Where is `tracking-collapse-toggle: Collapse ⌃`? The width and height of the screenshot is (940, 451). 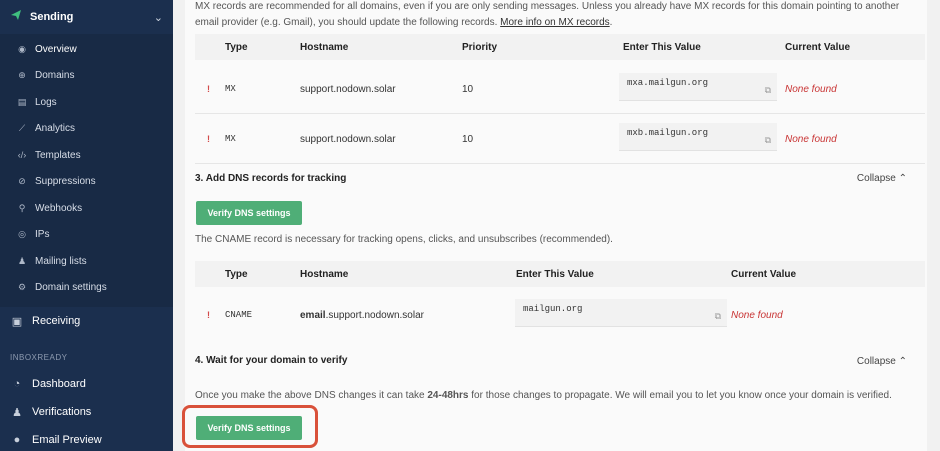
tracking-collapse-toggle: Collapse ⌃ is located at coordinates (882, 178).